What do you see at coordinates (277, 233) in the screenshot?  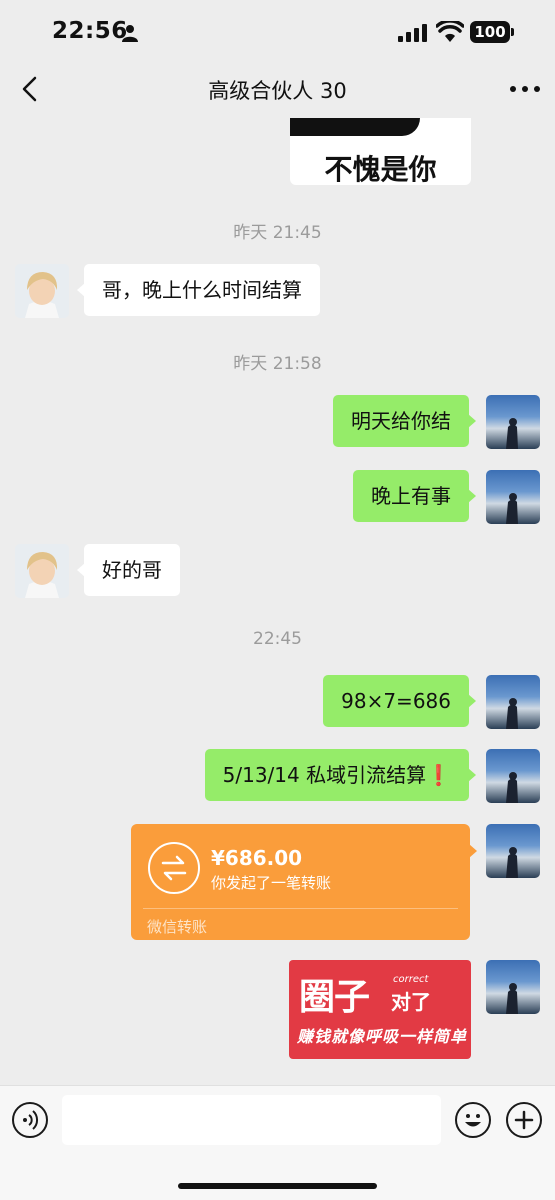 I see `timestamp: 昨天 21:45` at bounding box center [277, 233].